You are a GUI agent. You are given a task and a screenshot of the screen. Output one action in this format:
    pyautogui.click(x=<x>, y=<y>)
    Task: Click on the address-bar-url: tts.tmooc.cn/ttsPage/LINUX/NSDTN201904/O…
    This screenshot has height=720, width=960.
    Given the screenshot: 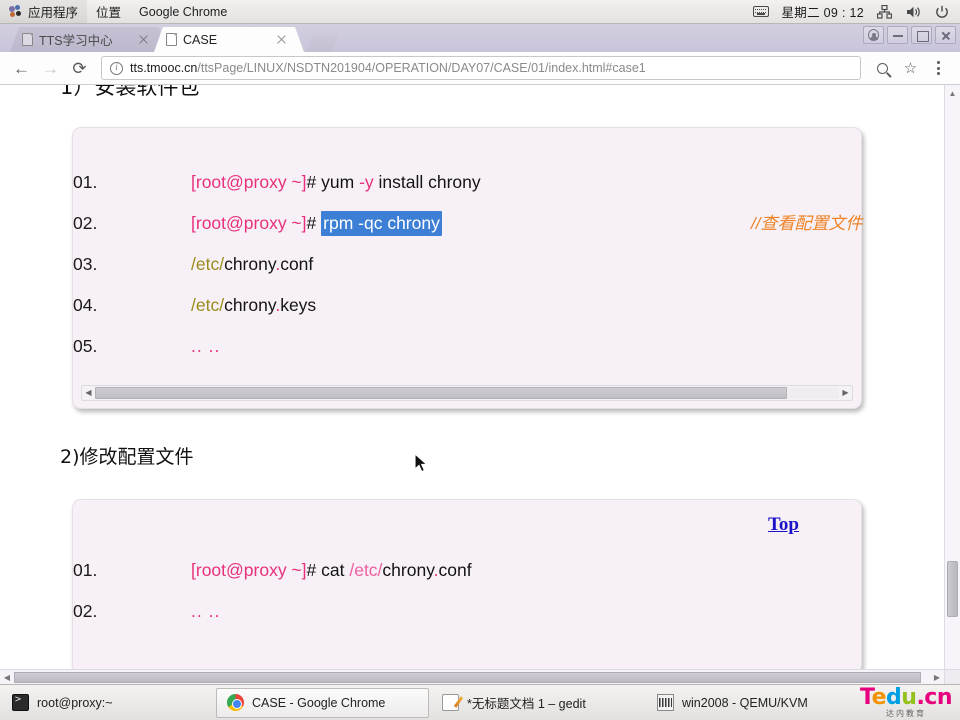 What is the action you would take?
    pyautogui.click(x=388, y=68)
    